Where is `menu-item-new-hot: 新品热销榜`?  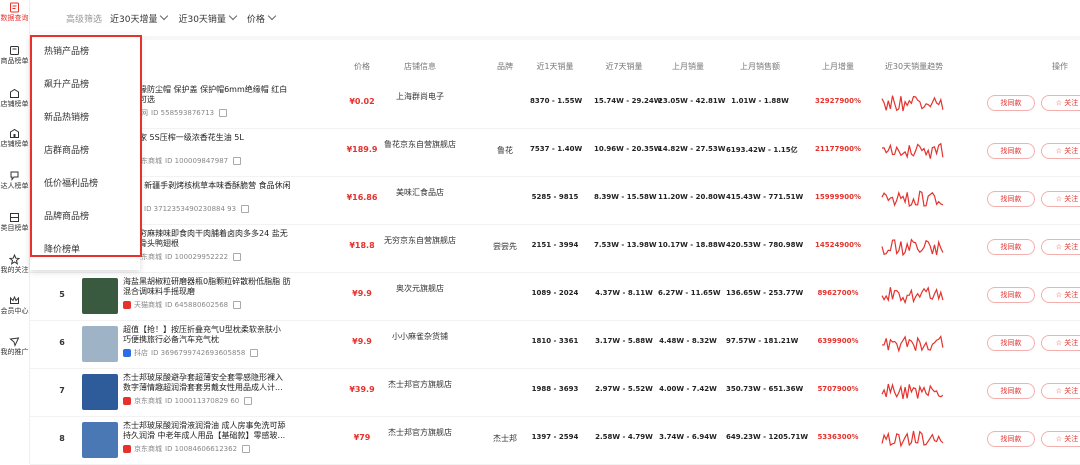
menu-item-new-hot: 新品热销榜 is located at coordinates (85, 118).